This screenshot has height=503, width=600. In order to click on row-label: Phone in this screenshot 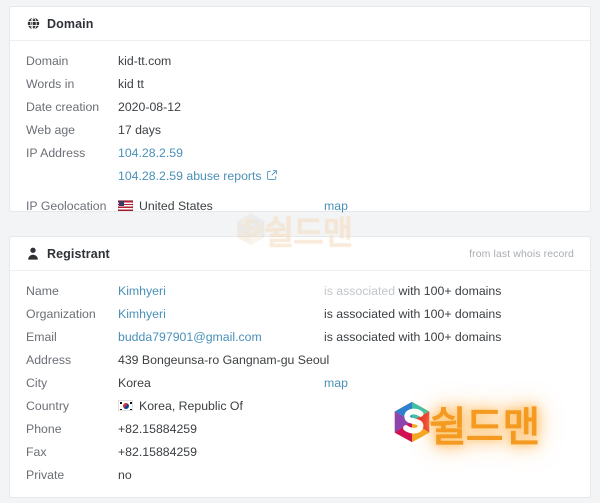, I will do `click(44, 428)`.